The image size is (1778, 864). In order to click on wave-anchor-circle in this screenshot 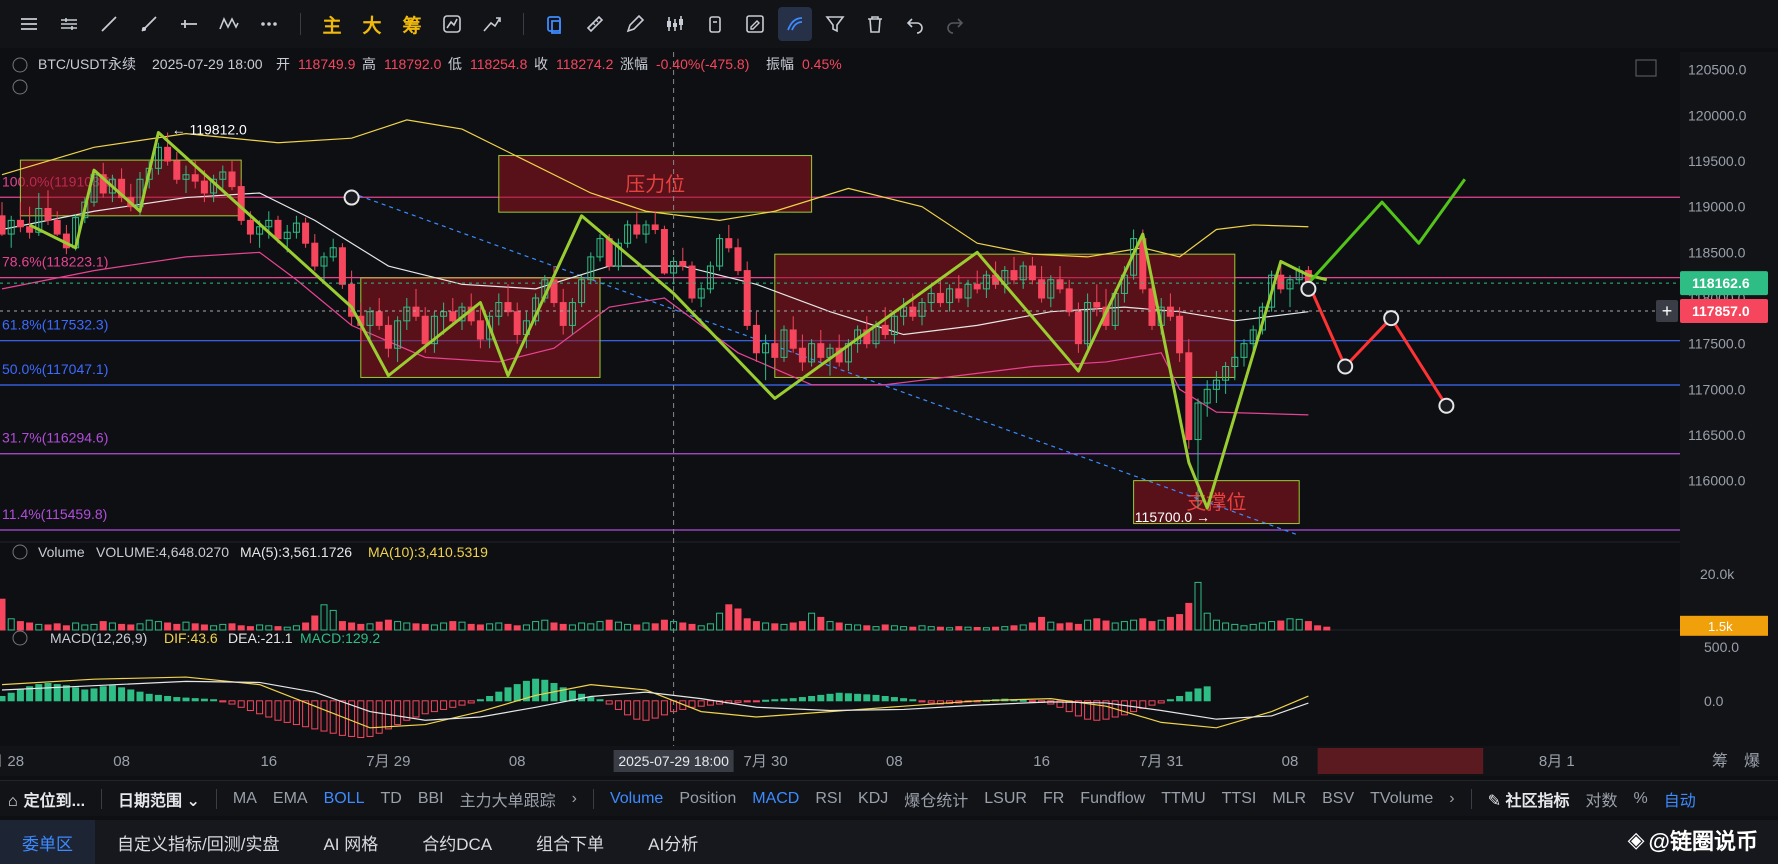, I will do `click(1345, 366)`.